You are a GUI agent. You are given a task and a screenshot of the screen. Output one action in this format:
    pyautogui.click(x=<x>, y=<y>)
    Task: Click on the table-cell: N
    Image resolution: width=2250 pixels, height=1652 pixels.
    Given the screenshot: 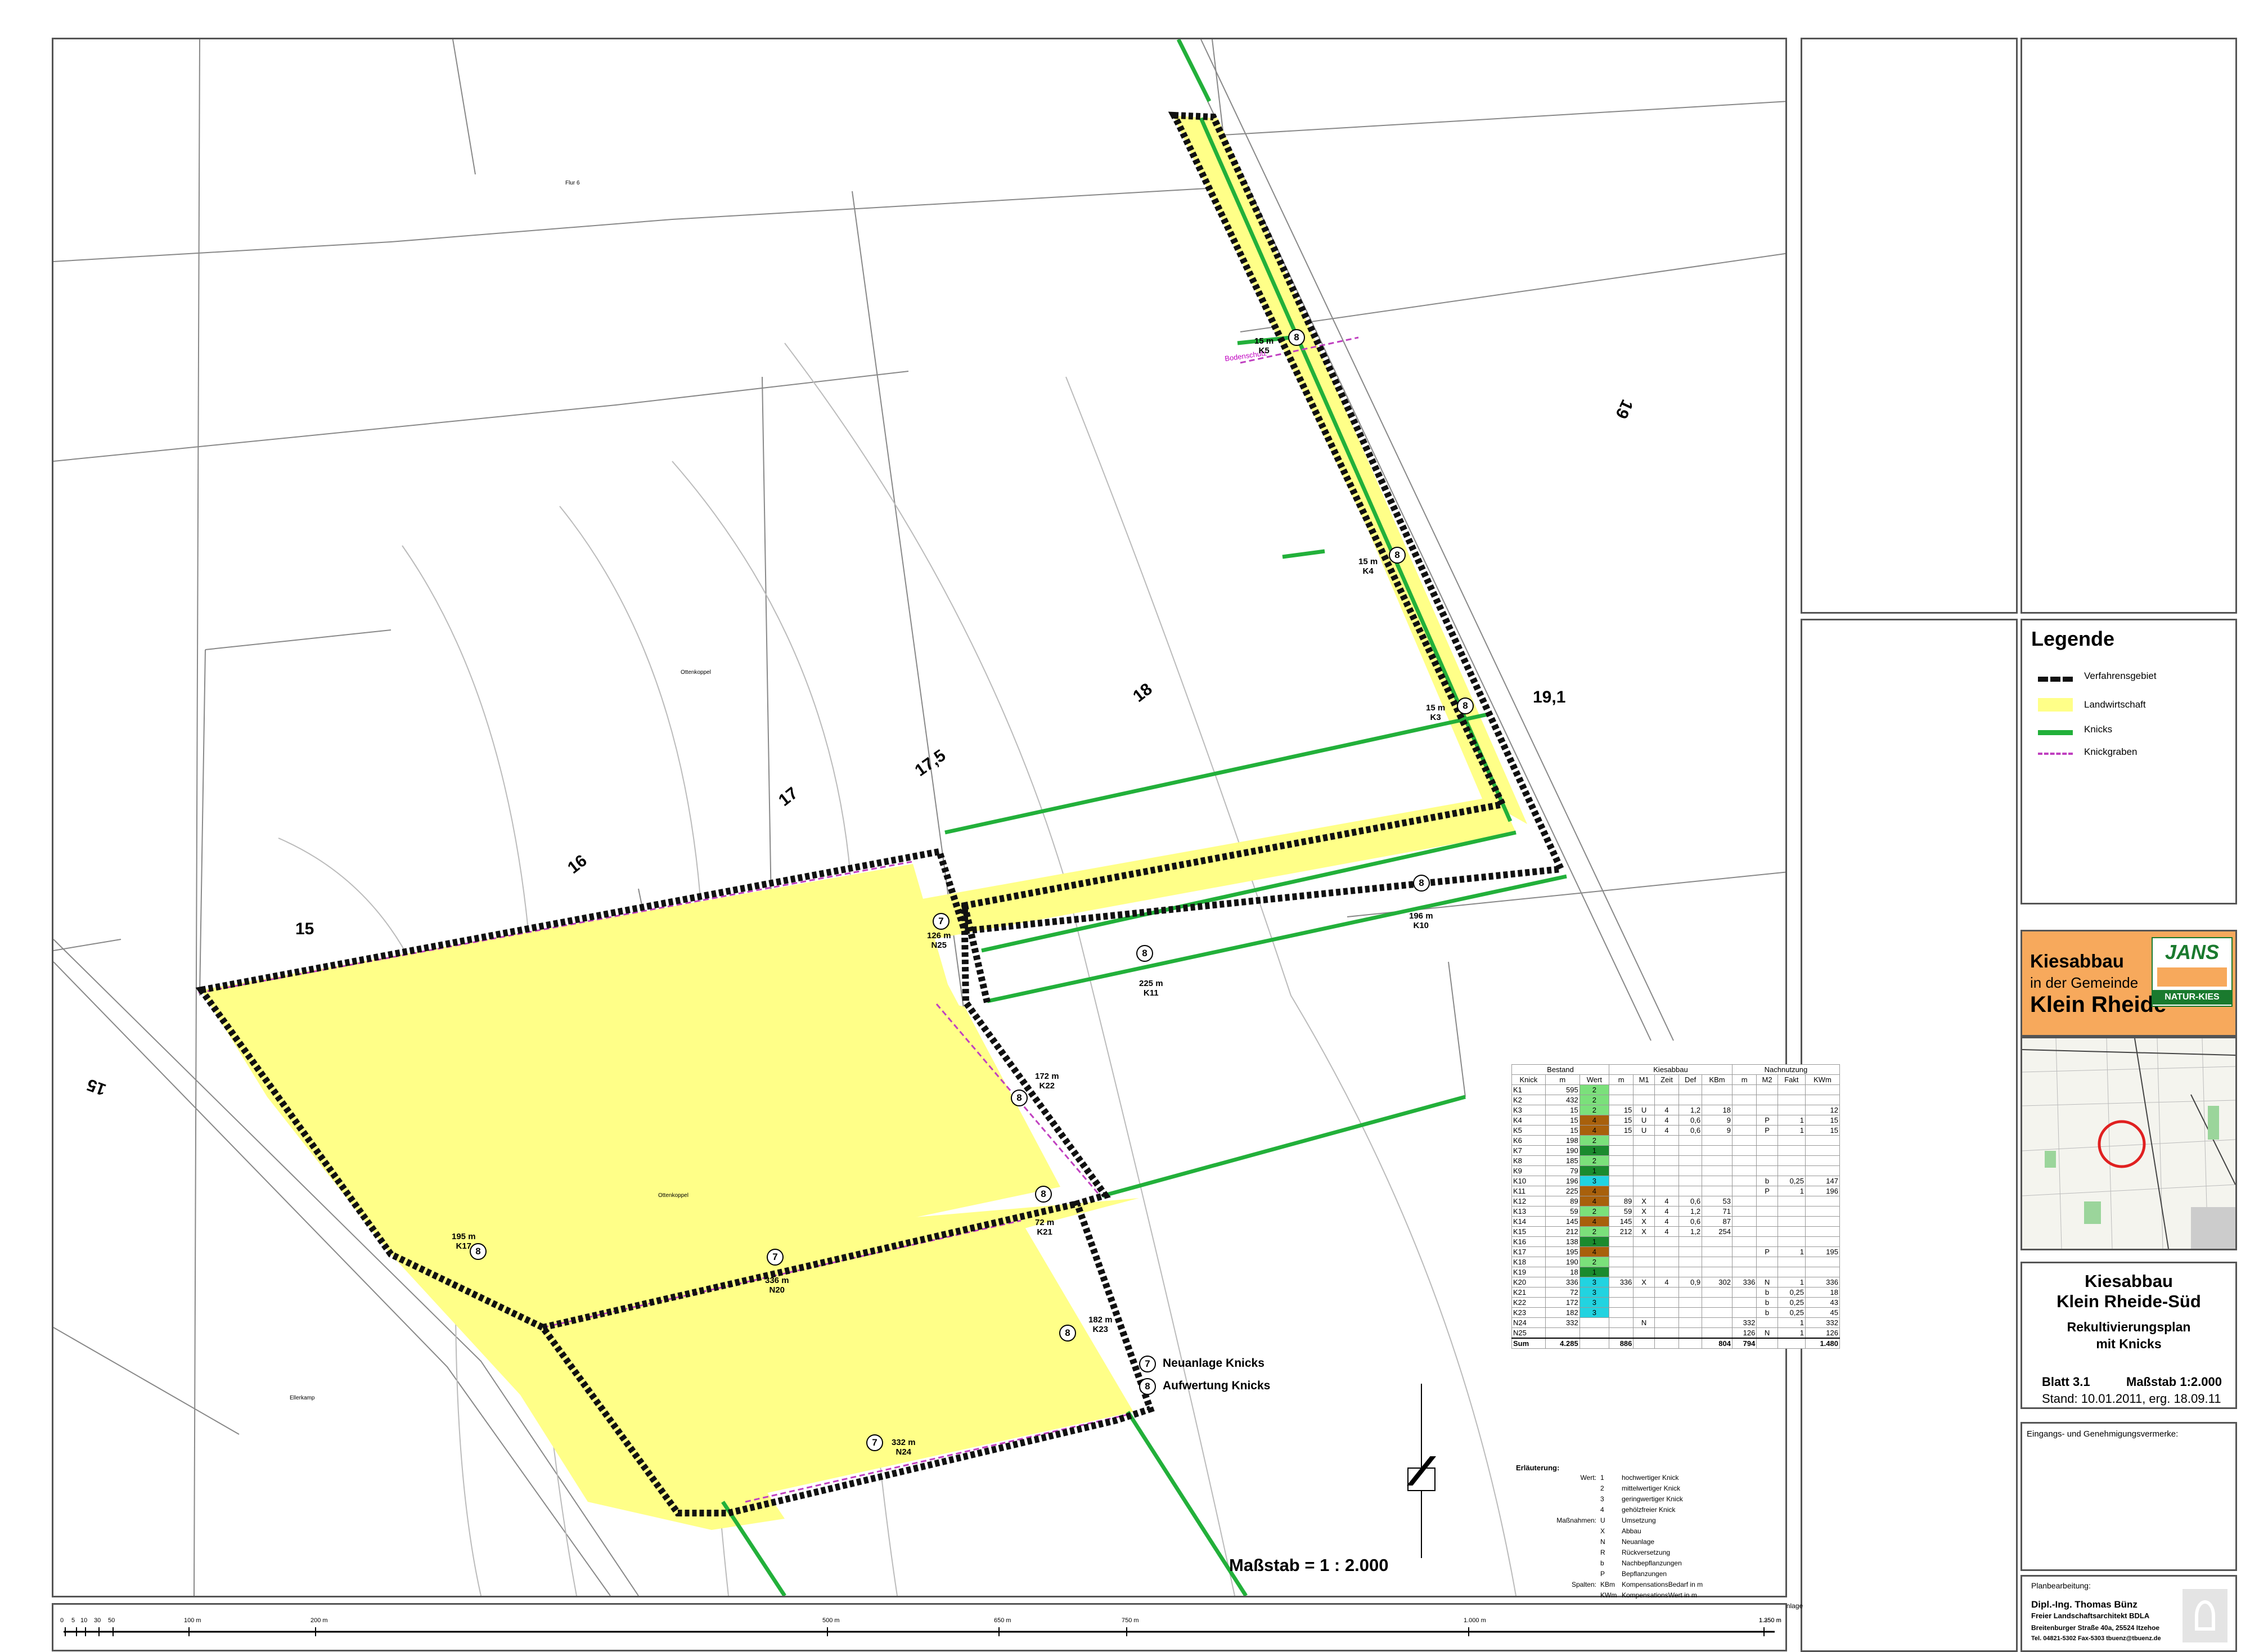 What is the action you would take?
    pyautogui.click(x=1644, y=1322)
    